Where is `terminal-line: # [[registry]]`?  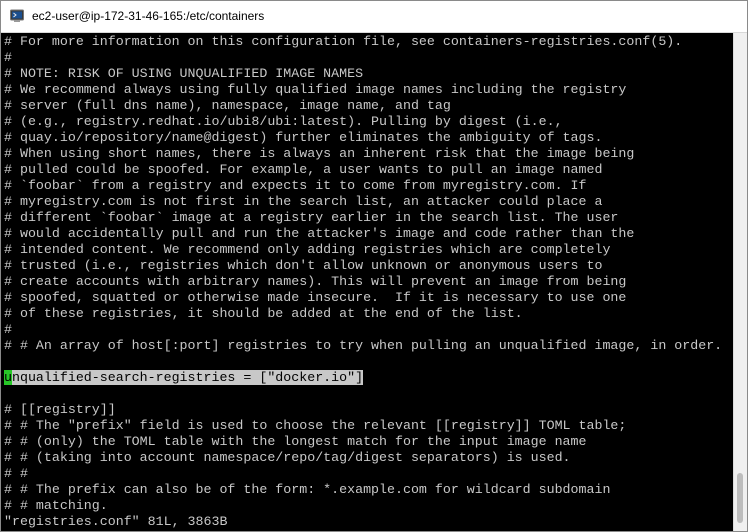 terminal-line: # [[registry]] is located at coordinates (60, 409).